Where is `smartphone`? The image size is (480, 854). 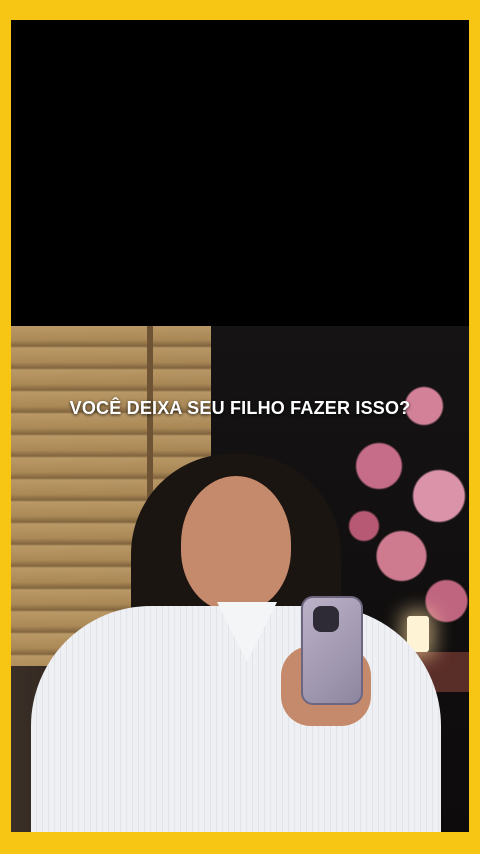 smartphone is located at coordinates (332, 650).